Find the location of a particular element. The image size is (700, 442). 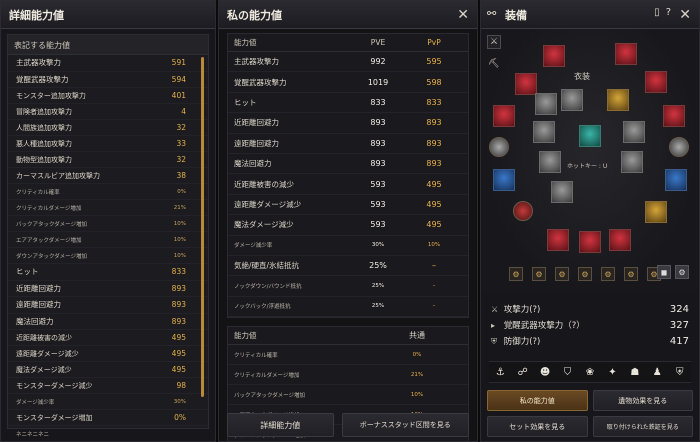

stats-table-row: 魔法ダメージ減少 593 495 is located at coordinates (348, 225).